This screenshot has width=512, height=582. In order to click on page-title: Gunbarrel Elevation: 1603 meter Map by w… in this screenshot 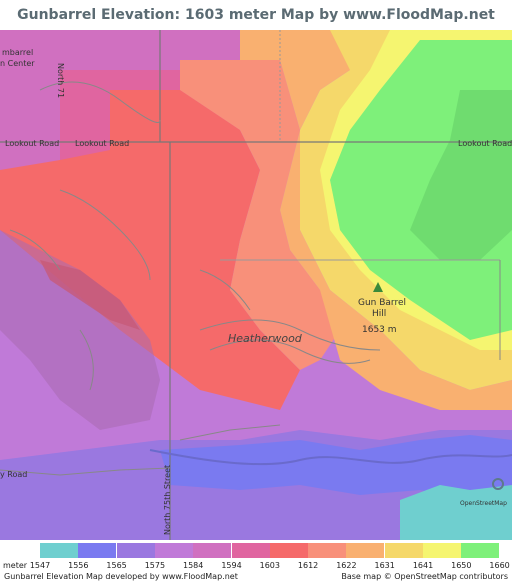, I will do `click(256, 30)`.